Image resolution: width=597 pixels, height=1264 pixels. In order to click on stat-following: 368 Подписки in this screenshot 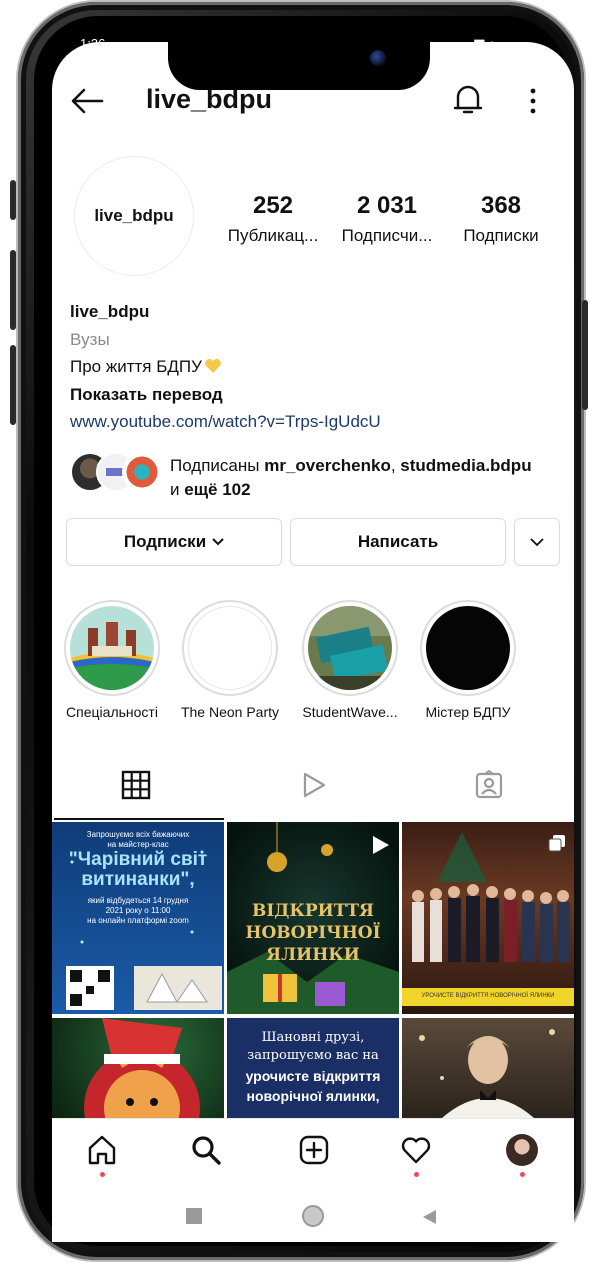, I will do `click(501, 219)`.